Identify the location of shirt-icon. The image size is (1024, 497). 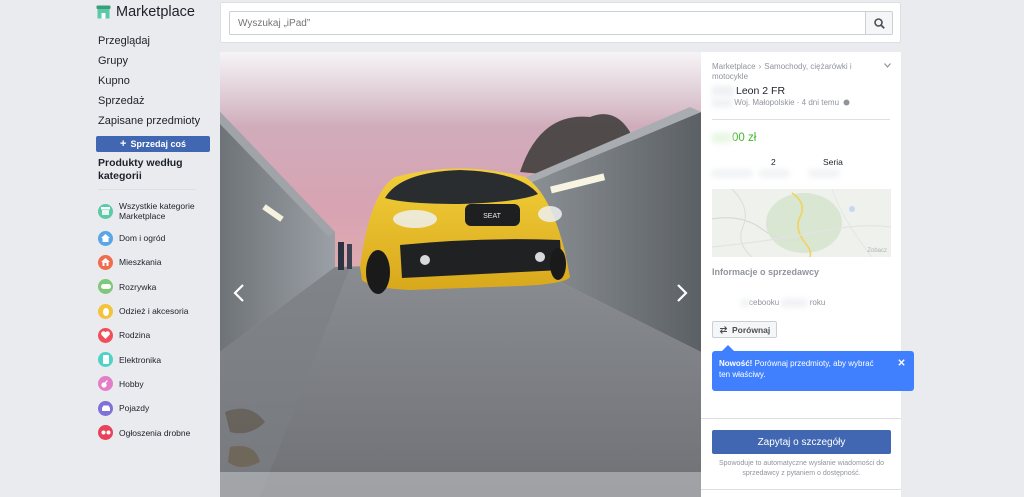
(105, 311).